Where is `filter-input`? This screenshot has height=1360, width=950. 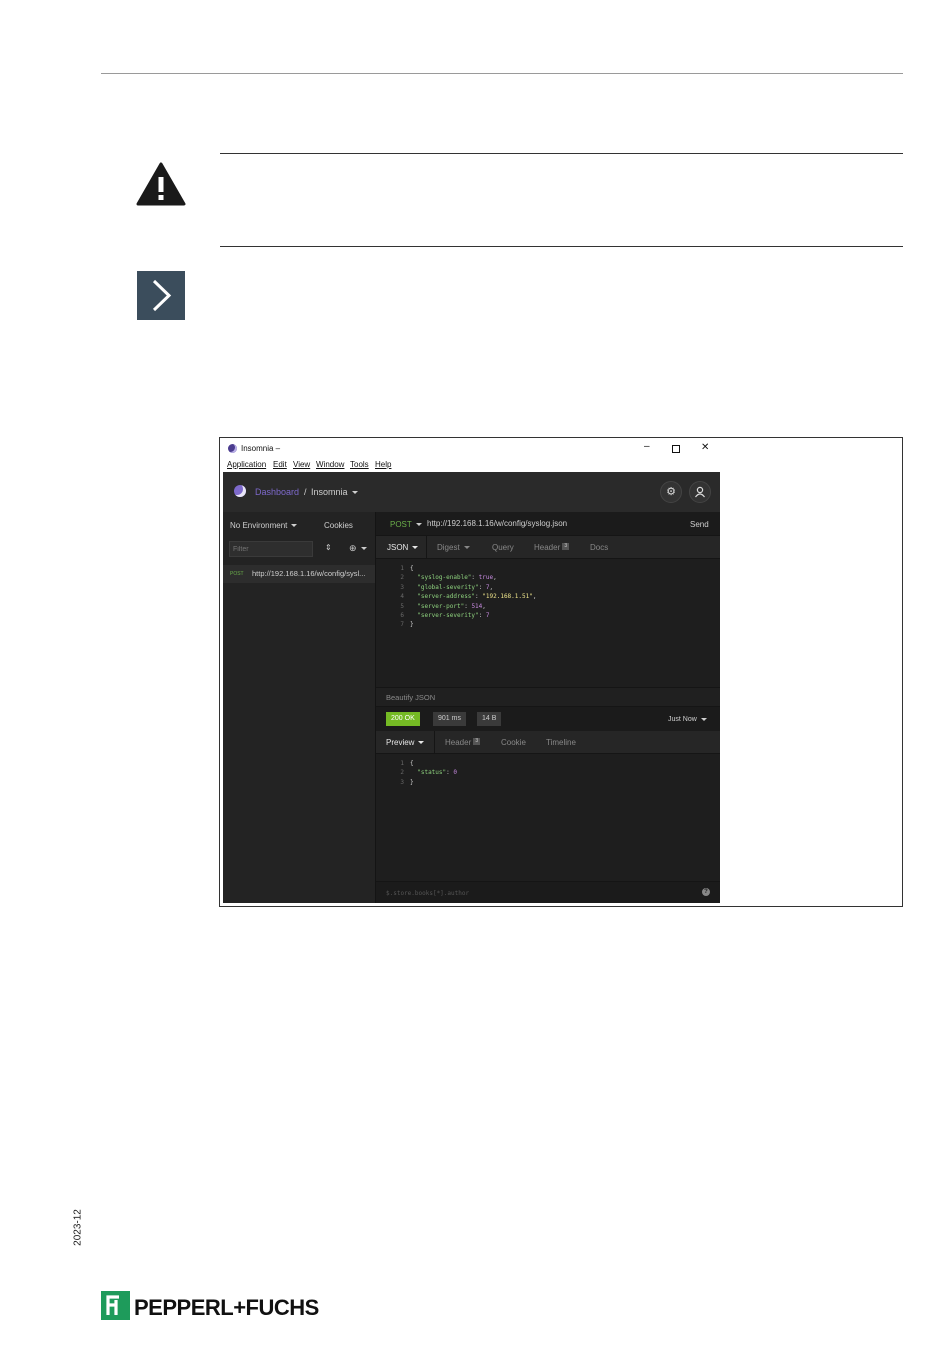 filter-input is located at coordinates (271, 549).